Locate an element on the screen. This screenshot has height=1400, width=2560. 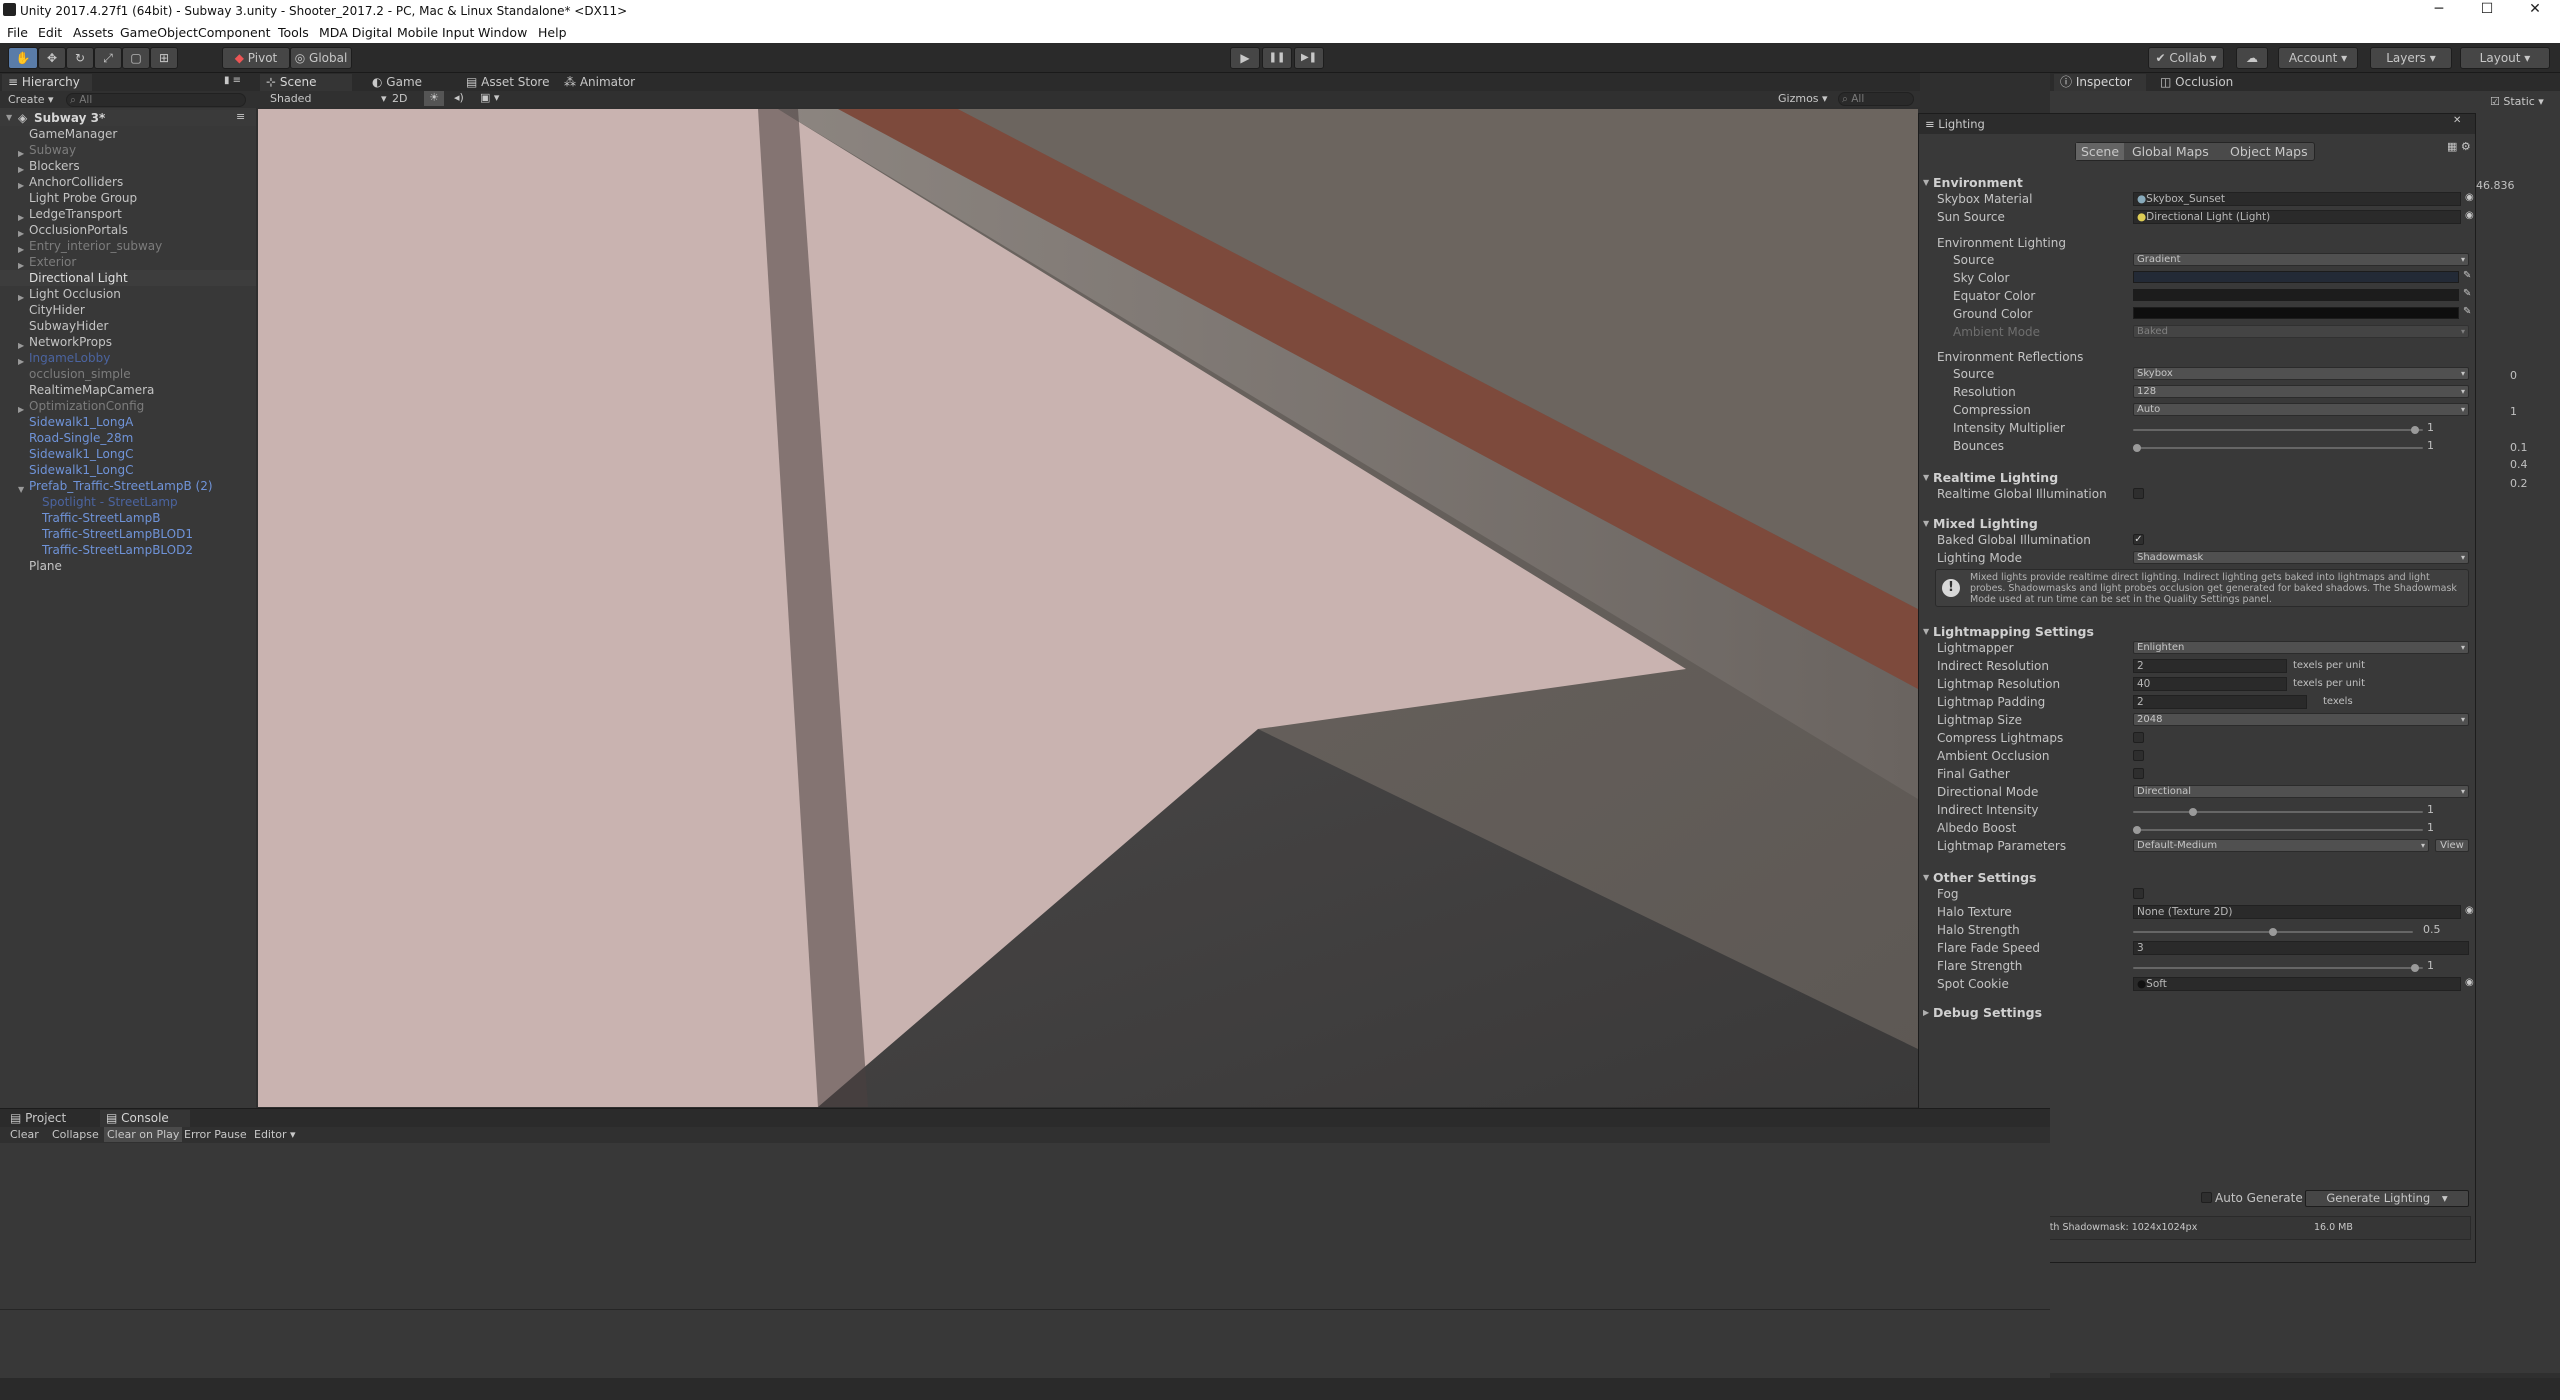
2d-toggle: 2D is located at coordinates (399, 98).